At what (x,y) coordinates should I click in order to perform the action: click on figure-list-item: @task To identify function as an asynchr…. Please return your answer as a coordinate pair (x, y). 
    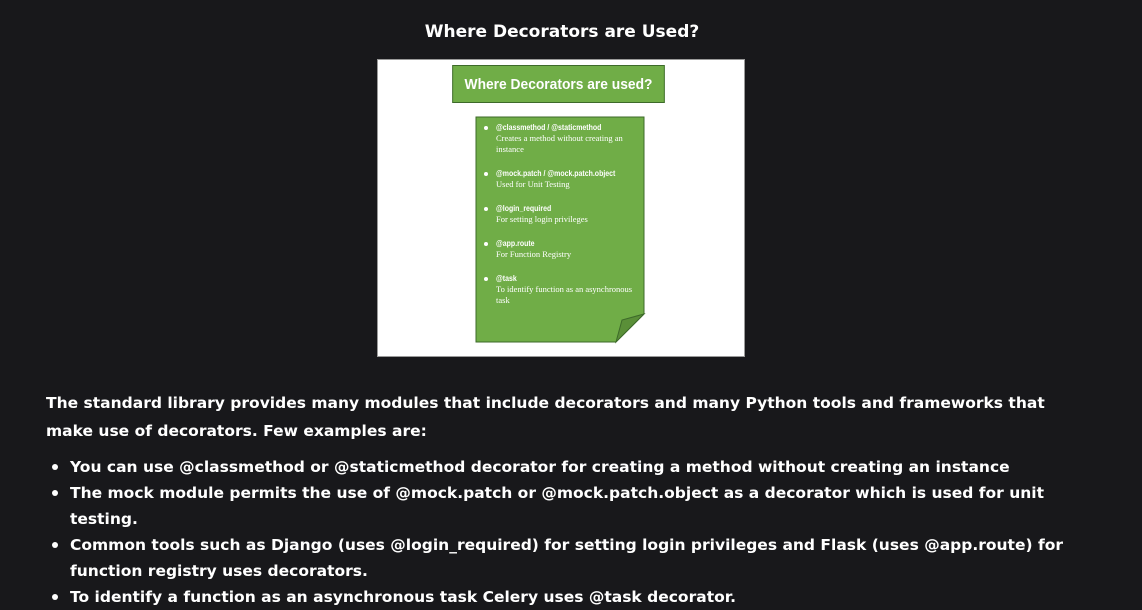
    Looking at the image, I should click on (559, 289).